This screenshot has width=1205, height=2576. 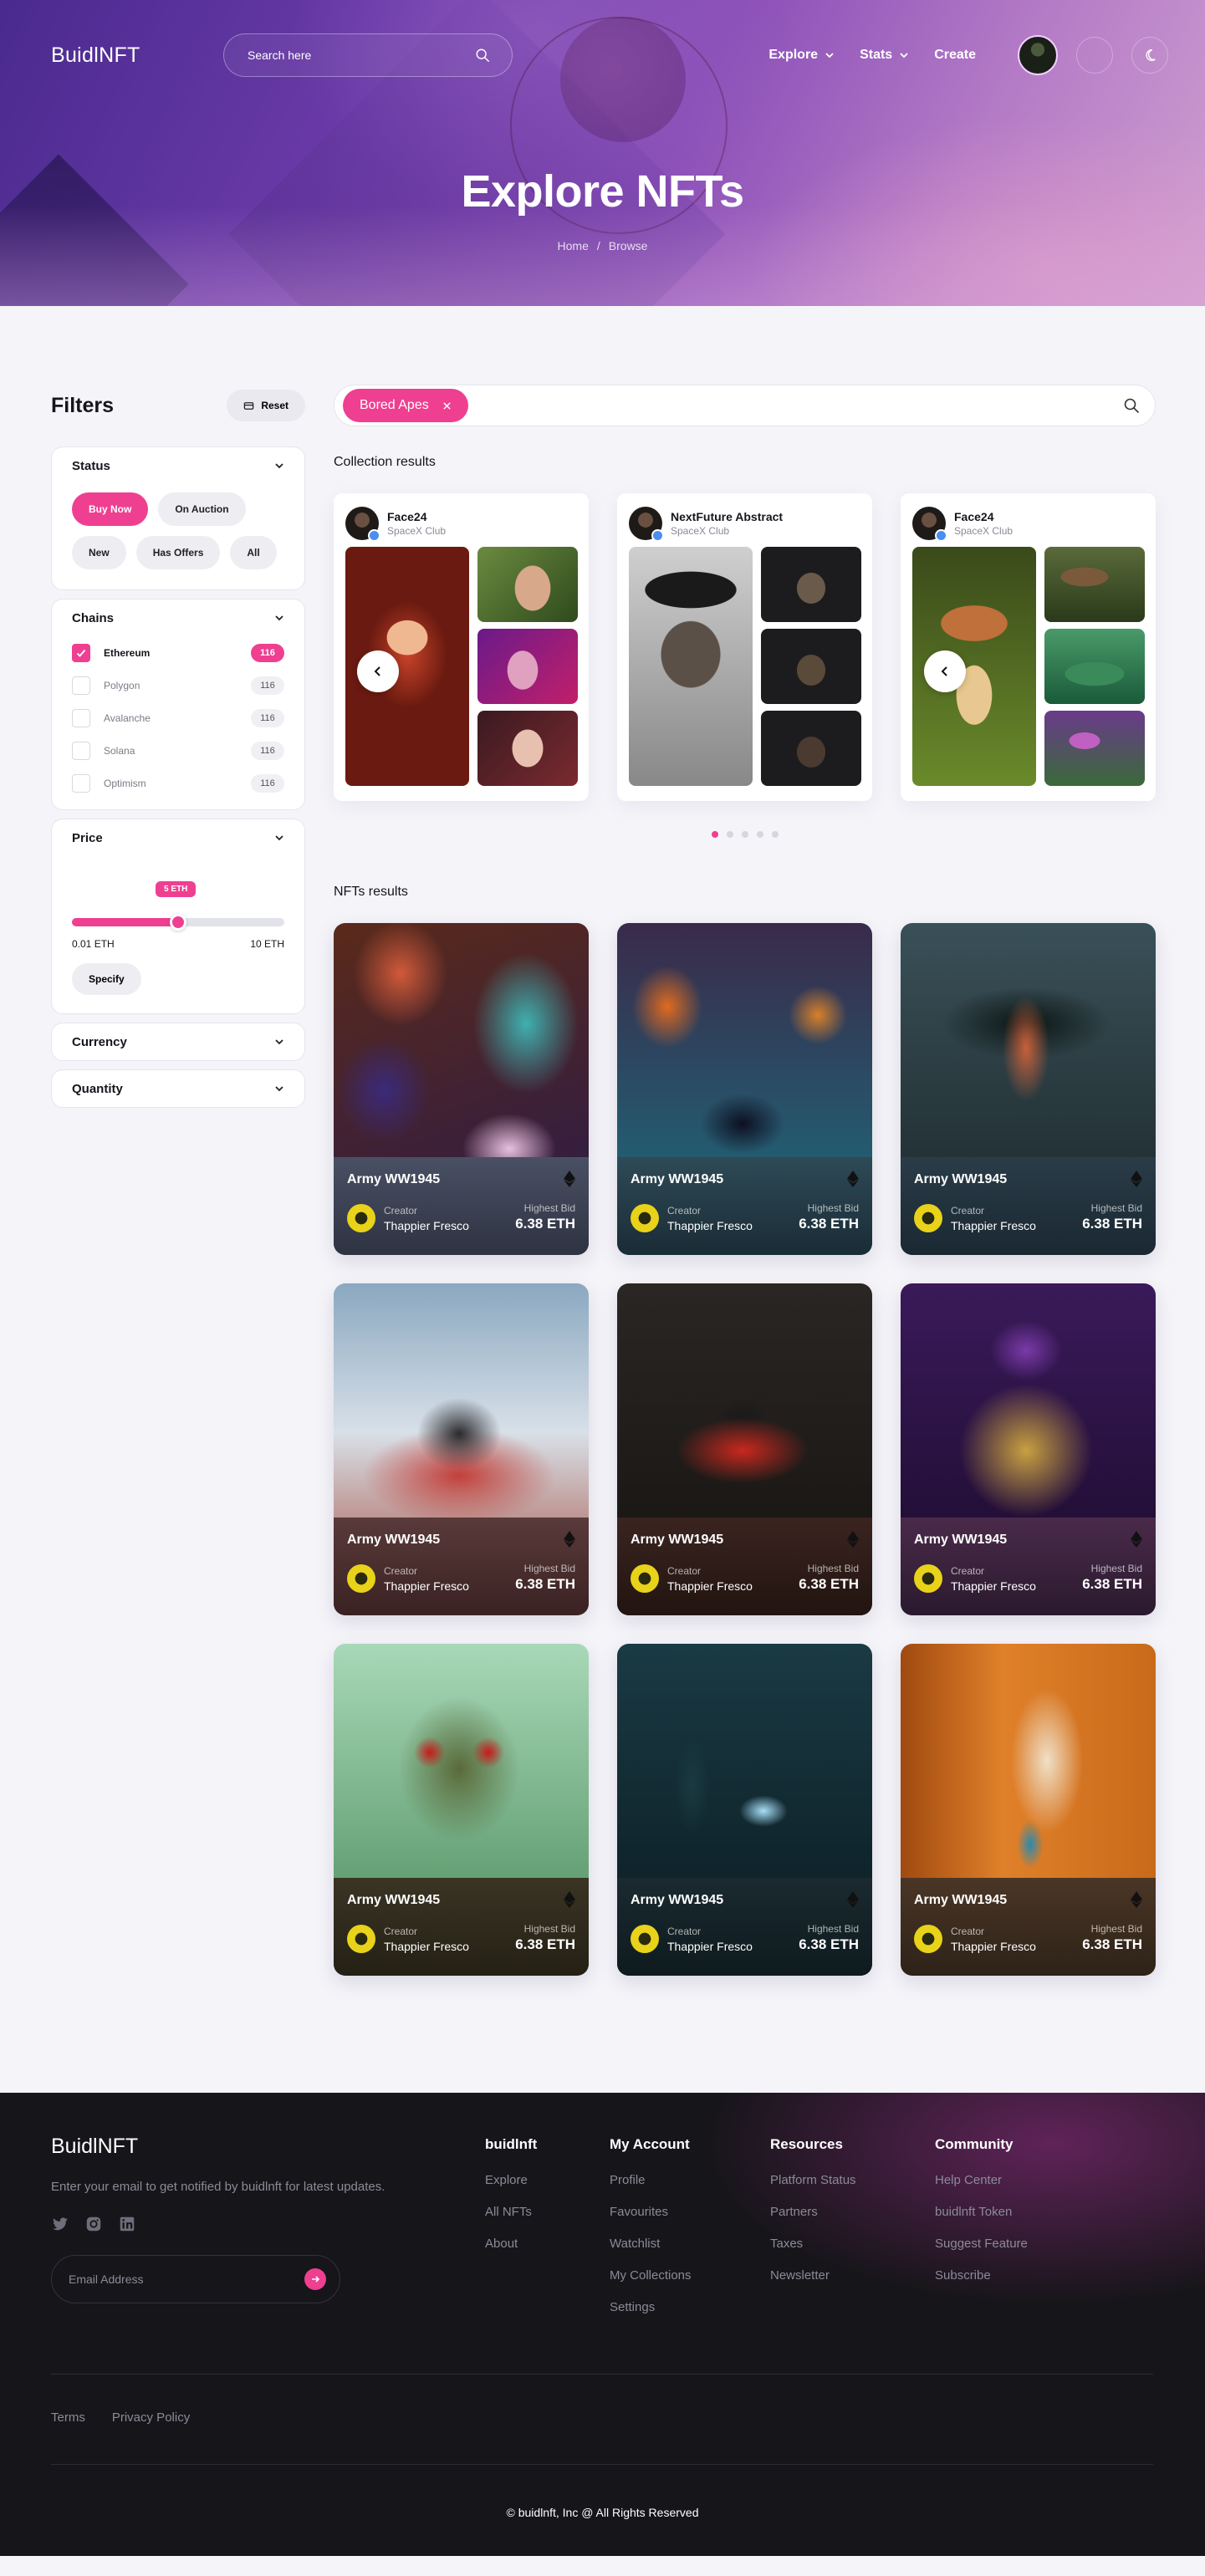 I want to click on bid-label: Highest Bid, so click(x=1116, y=1929).